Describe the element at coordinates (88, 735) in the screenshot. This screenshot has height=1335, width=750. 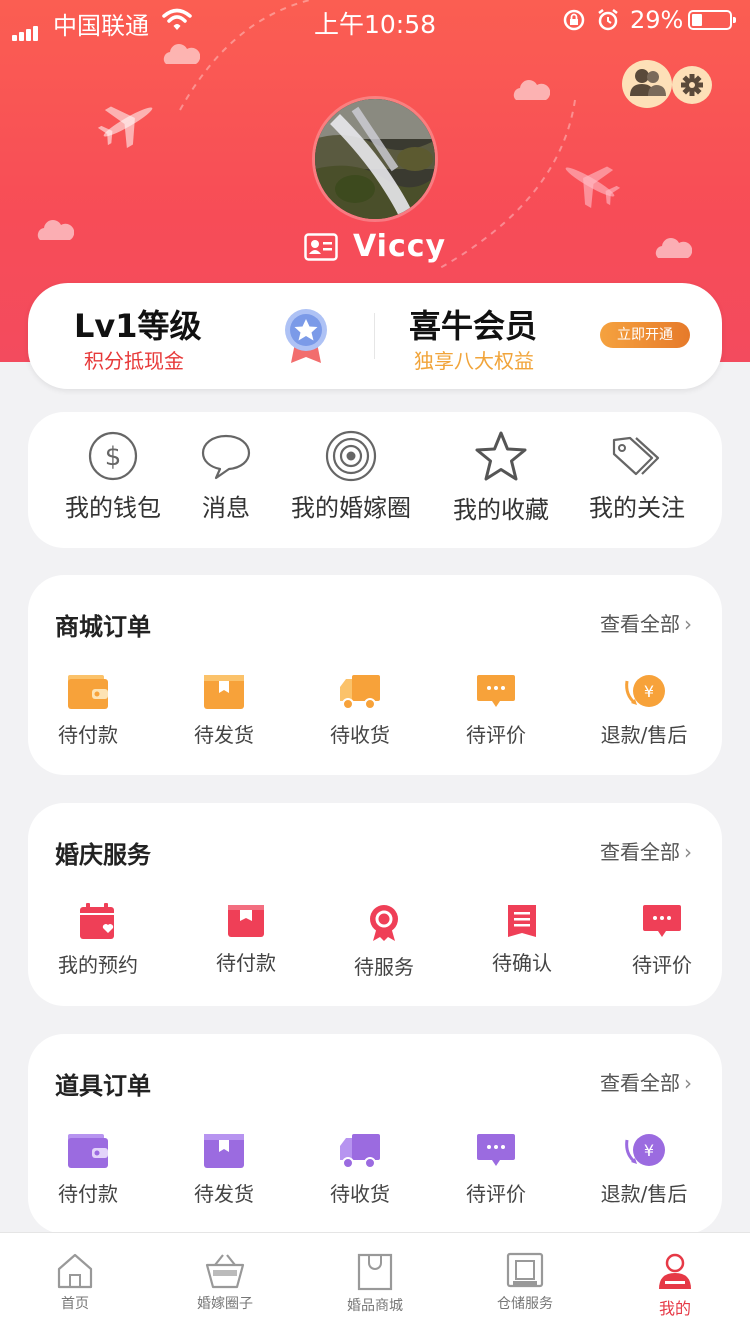
I see `order-item-label: 待付款` at that location.